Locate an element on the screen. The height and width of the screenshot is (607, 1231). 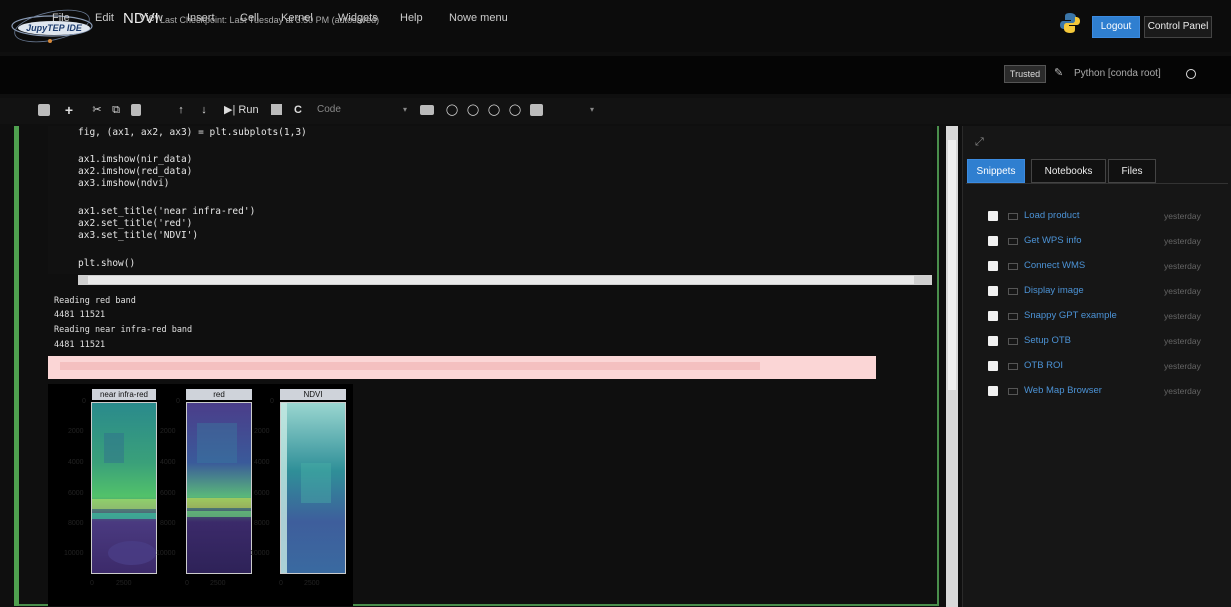
save-icon is located at coordinates (44, 110).